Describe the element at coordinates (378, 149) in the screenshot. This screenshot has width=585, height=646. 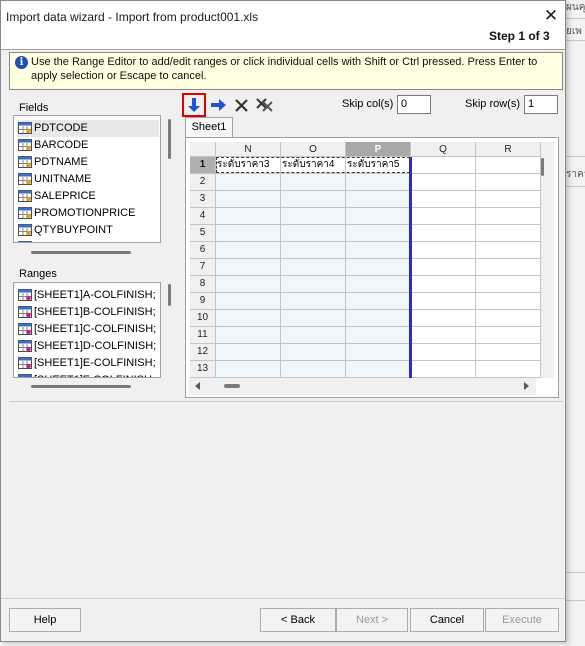
I see `column-header: P` at that location.